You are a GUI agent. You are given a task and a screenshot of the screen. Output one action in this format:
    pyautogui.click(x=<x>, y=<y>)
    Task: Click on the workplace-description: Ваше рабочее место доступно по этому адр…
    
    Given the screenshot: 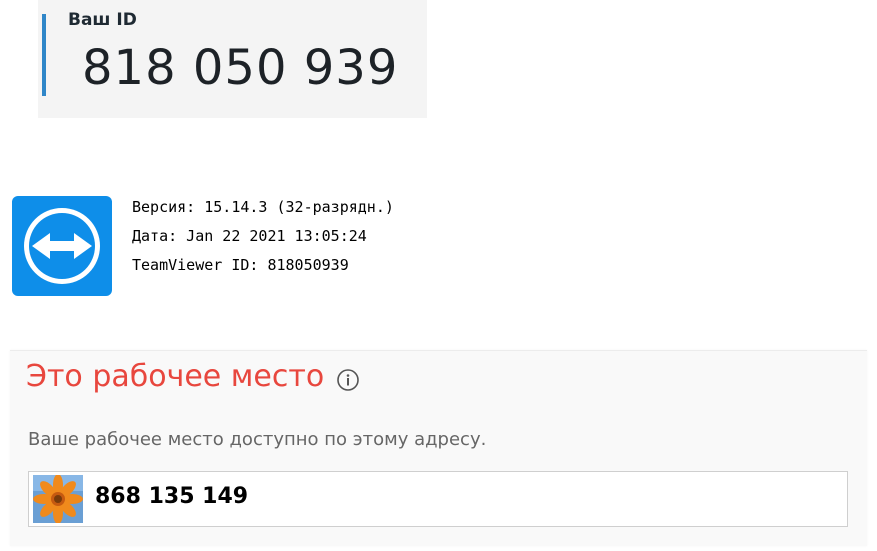 What is the action you would take?
    pyautogui.click(x=257, y=439)
    